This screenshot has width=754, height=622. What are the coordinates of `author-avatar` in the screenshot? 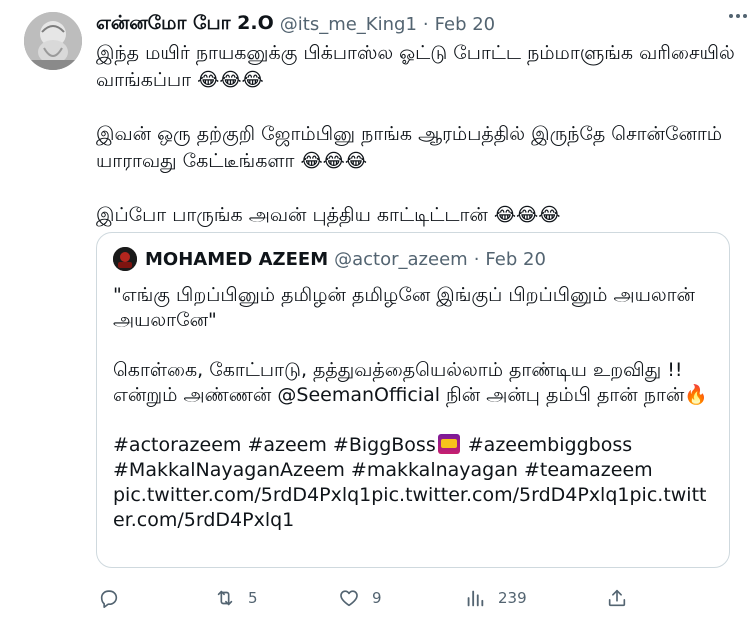 It's located at (53, 41).